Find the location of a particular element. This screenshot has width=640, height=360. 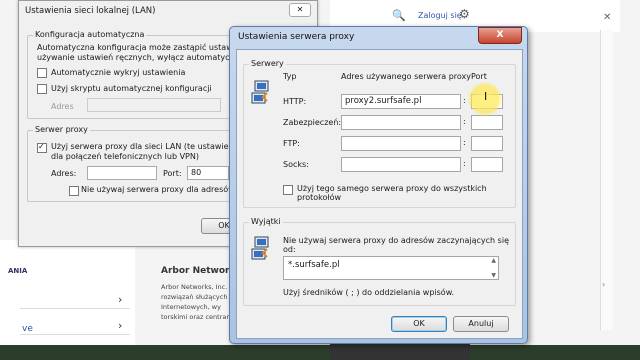

scroll-down-icon: ▼ is located at coordinates (493, 275).